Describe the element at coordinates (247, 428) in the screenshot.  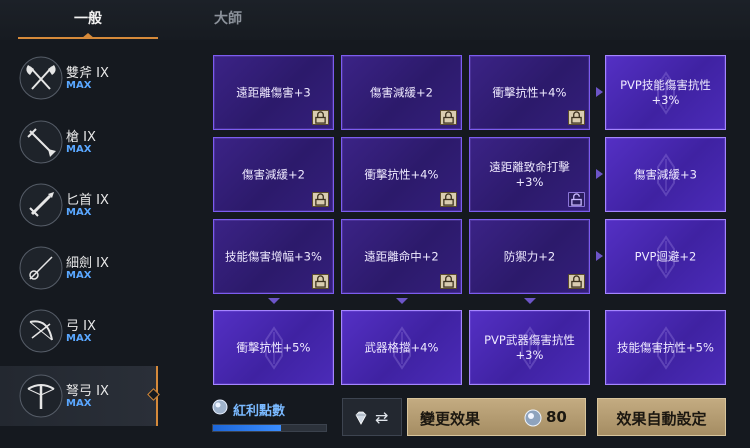
I see `bonus-progress-fill` at that location.